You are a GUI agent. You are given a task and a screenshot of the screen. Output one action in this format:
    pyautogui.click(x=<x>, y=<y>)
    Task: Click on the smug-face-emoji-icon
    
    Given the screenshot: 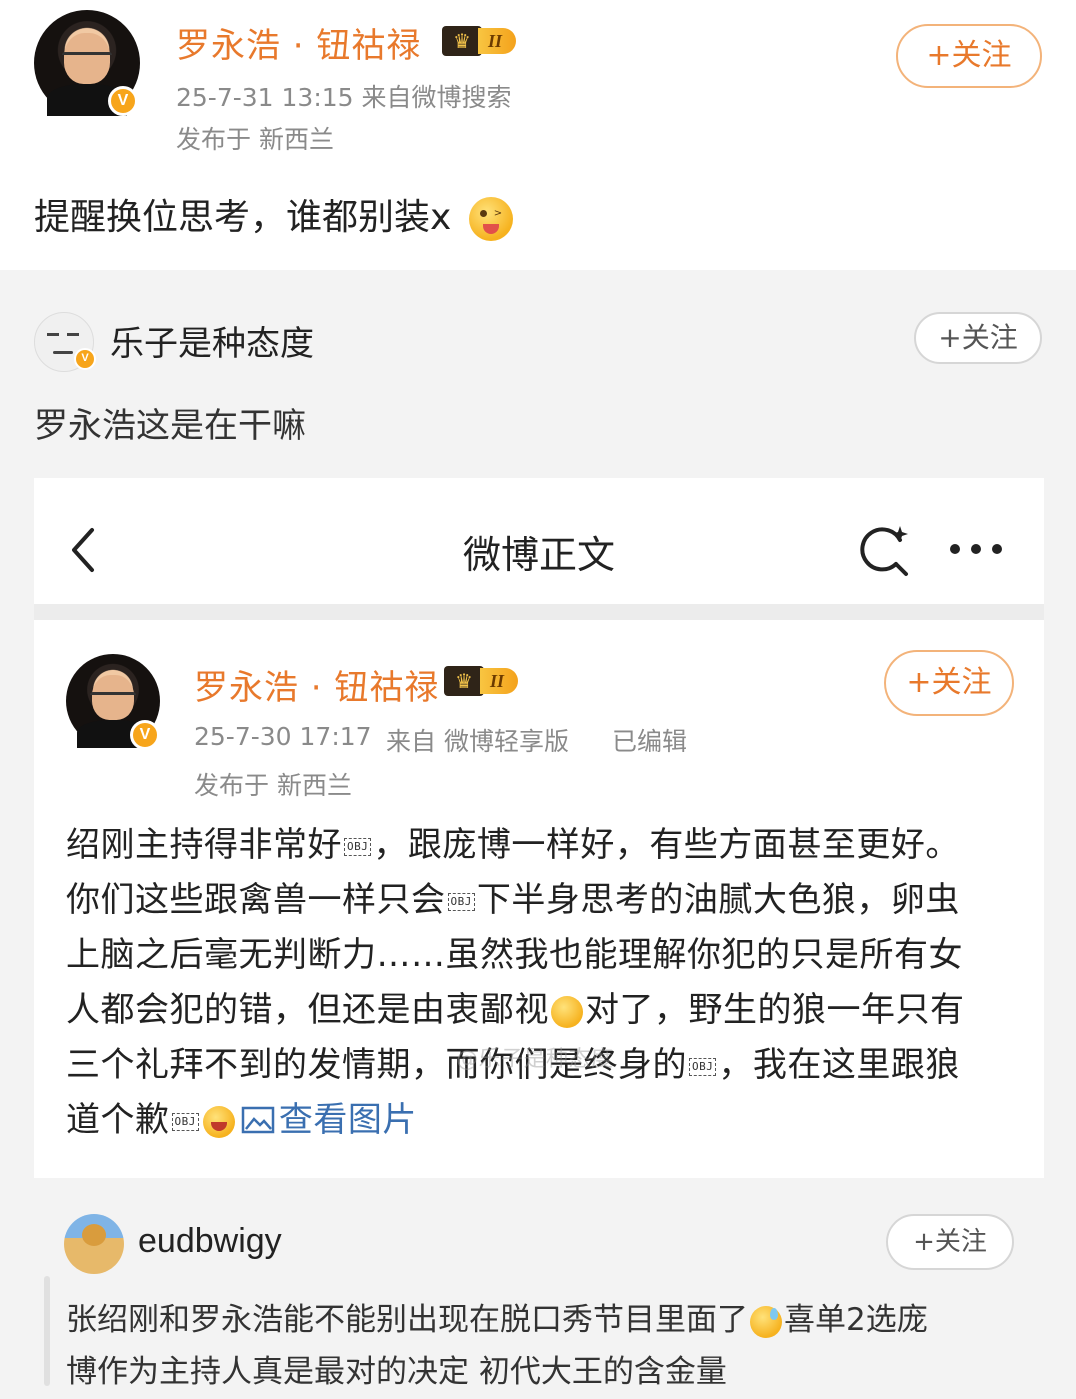 What is the action you would take?
    pyautogui.click(x=567, y=1011)
    